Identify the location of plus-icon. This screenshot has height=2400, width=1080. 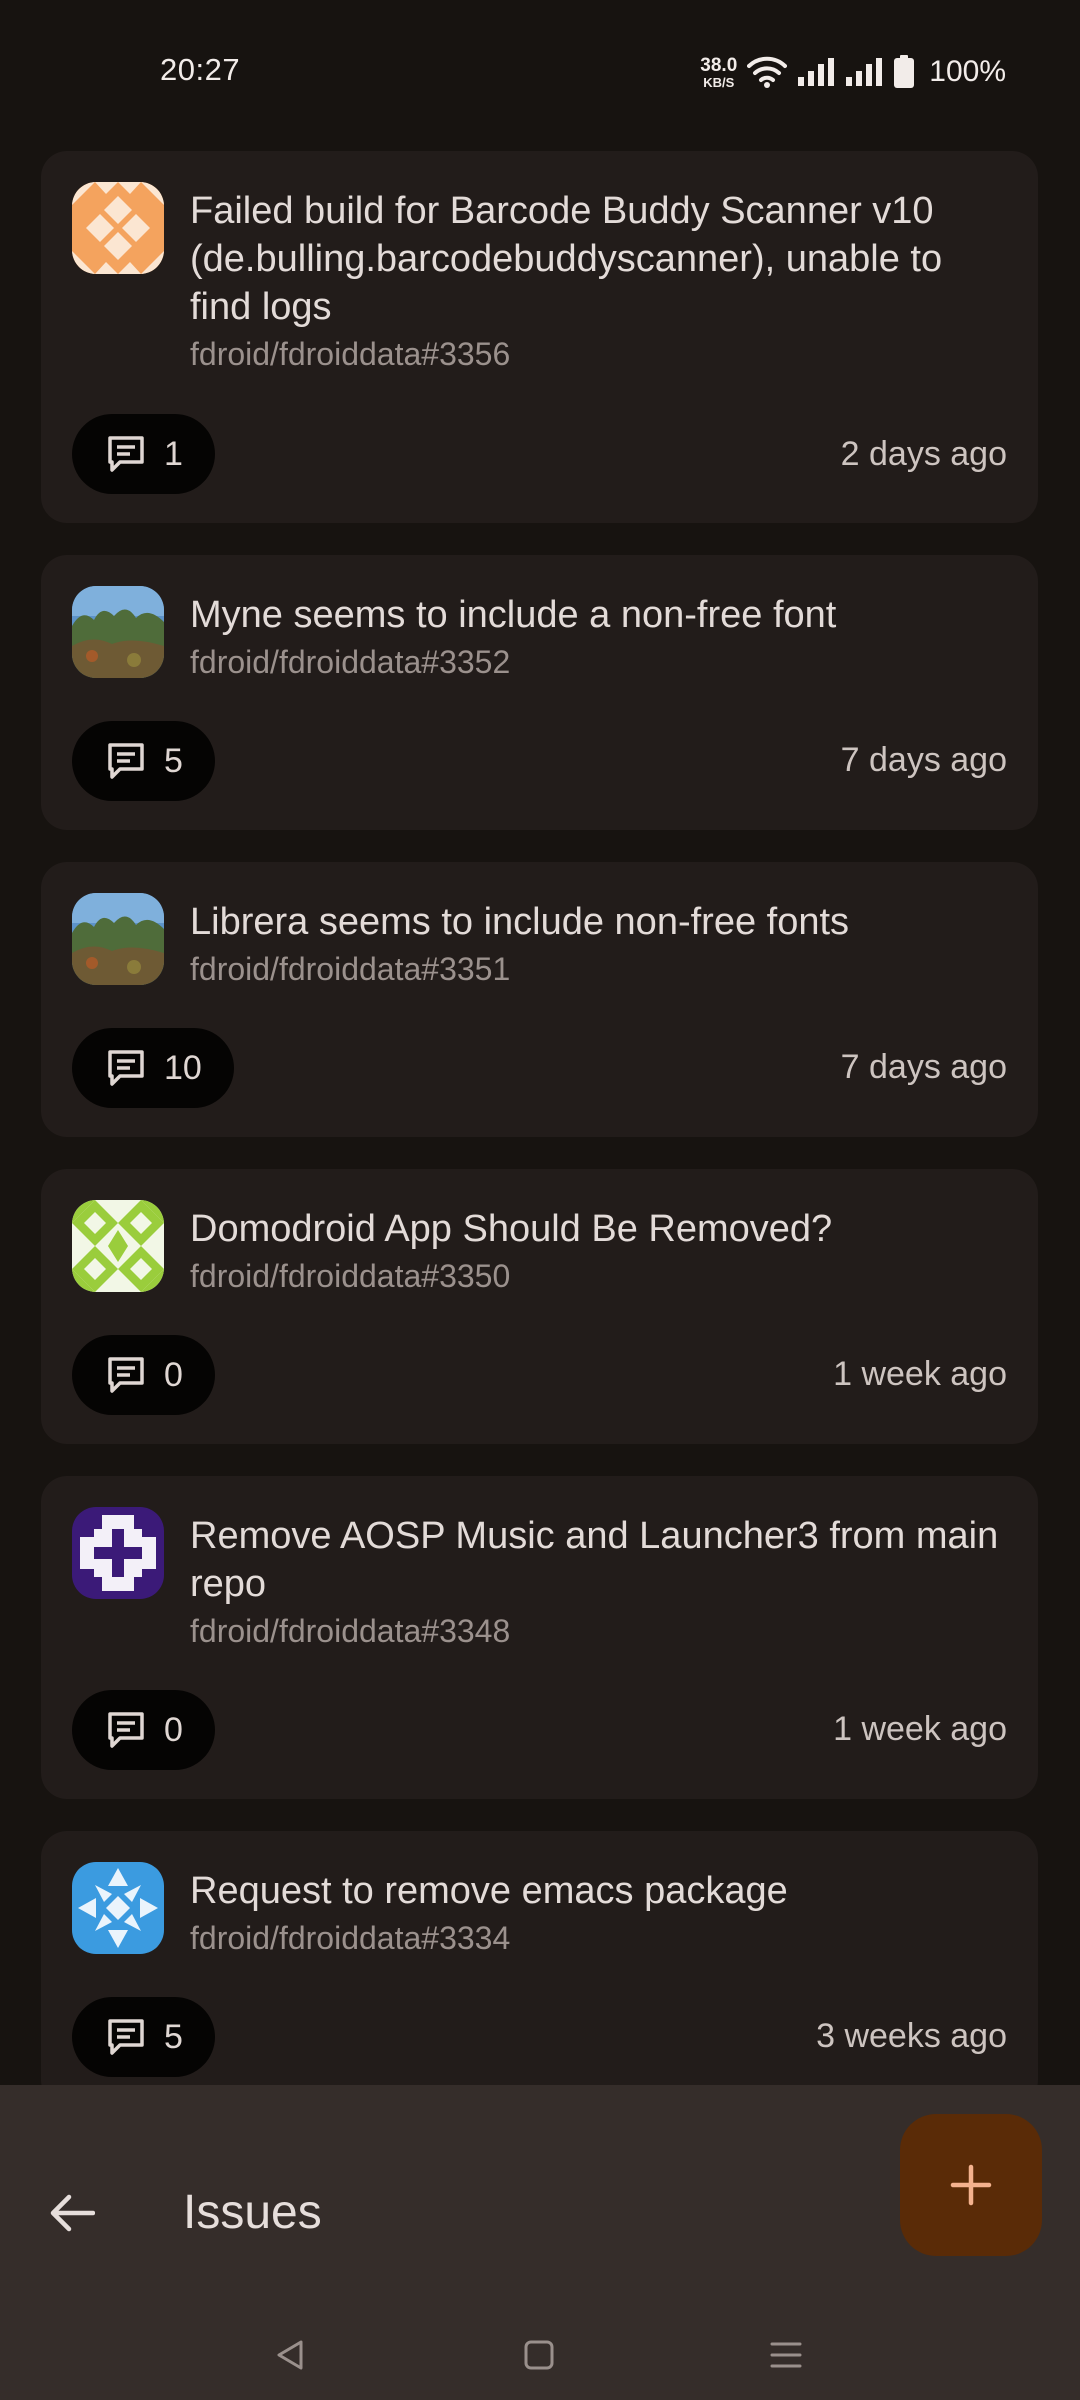
(971, 2185).